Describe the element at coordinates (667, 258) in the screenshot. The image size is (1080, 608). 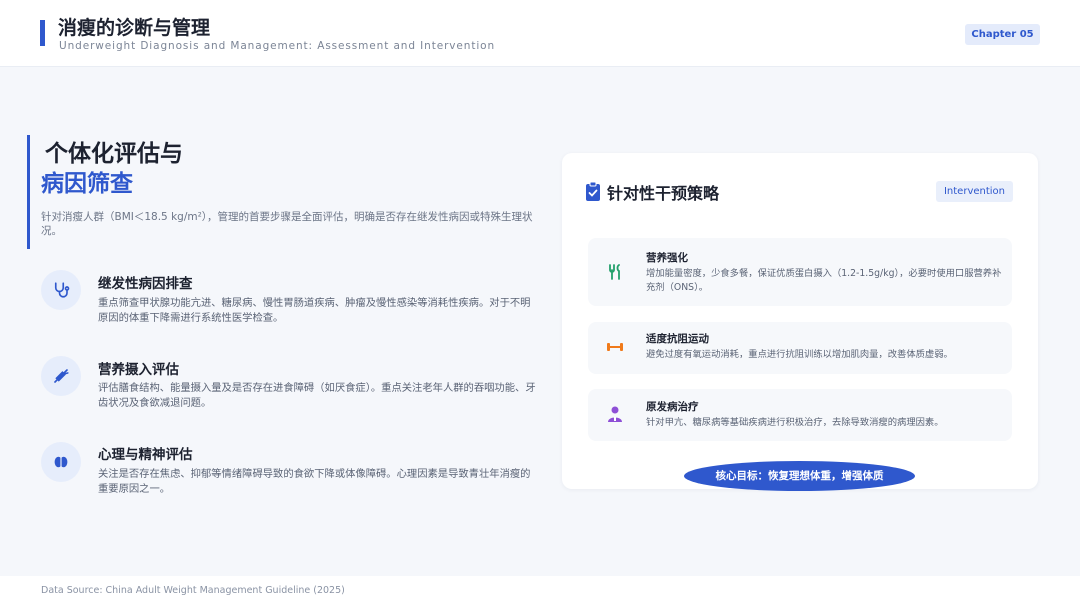
I see `strategy-title: 营养强化` at that location.